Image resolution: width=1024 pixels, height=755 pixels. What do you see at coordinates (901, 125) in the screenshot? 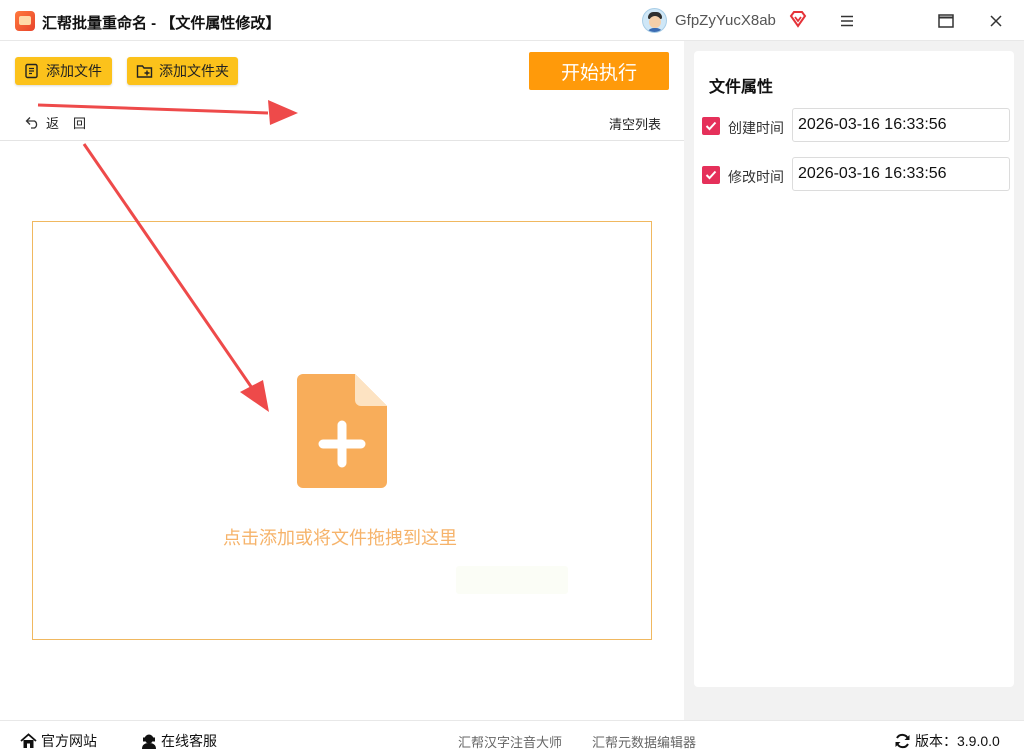
I see `created-time-input` at bounding box center [901, 125].